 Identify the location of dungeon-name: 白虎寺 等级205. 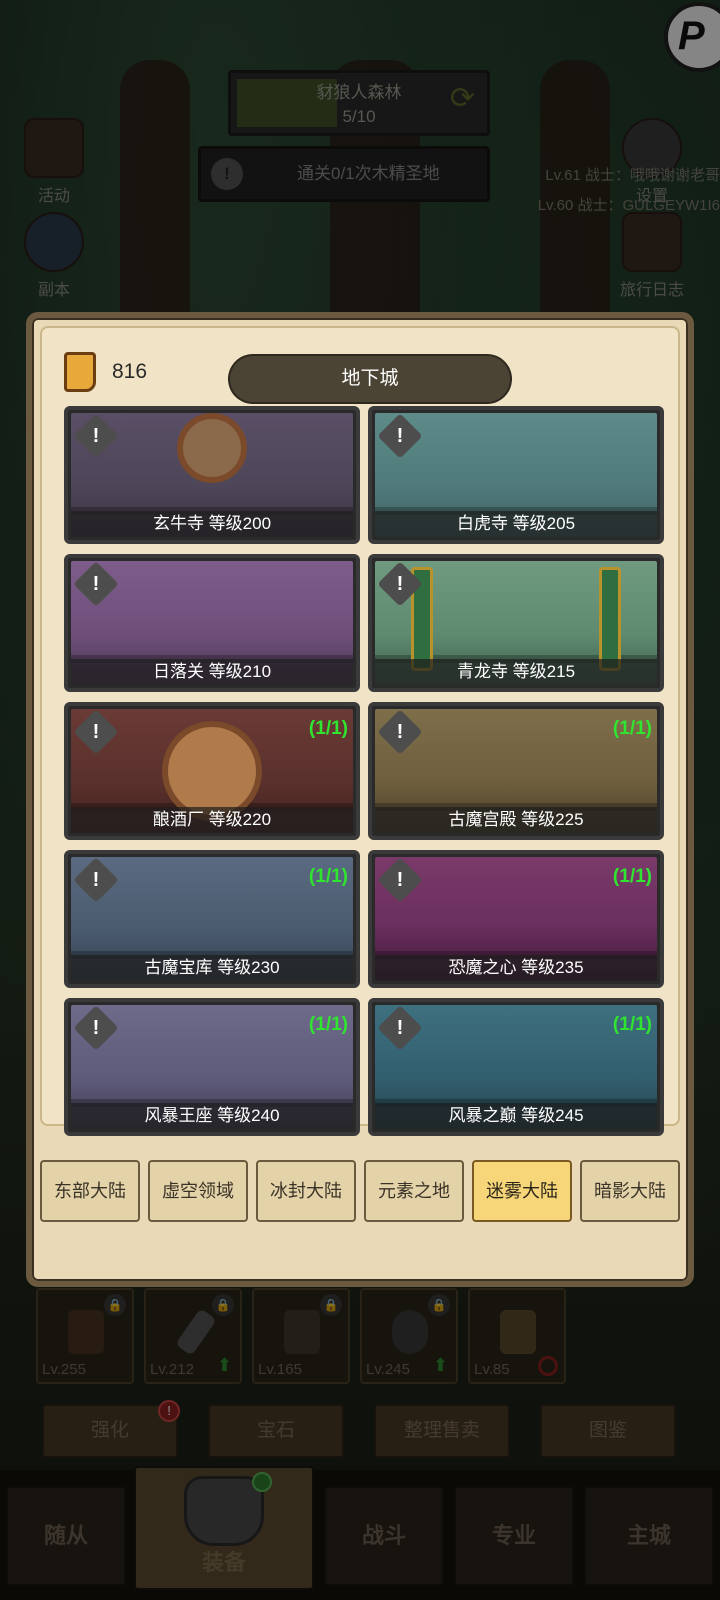
(516, 524).